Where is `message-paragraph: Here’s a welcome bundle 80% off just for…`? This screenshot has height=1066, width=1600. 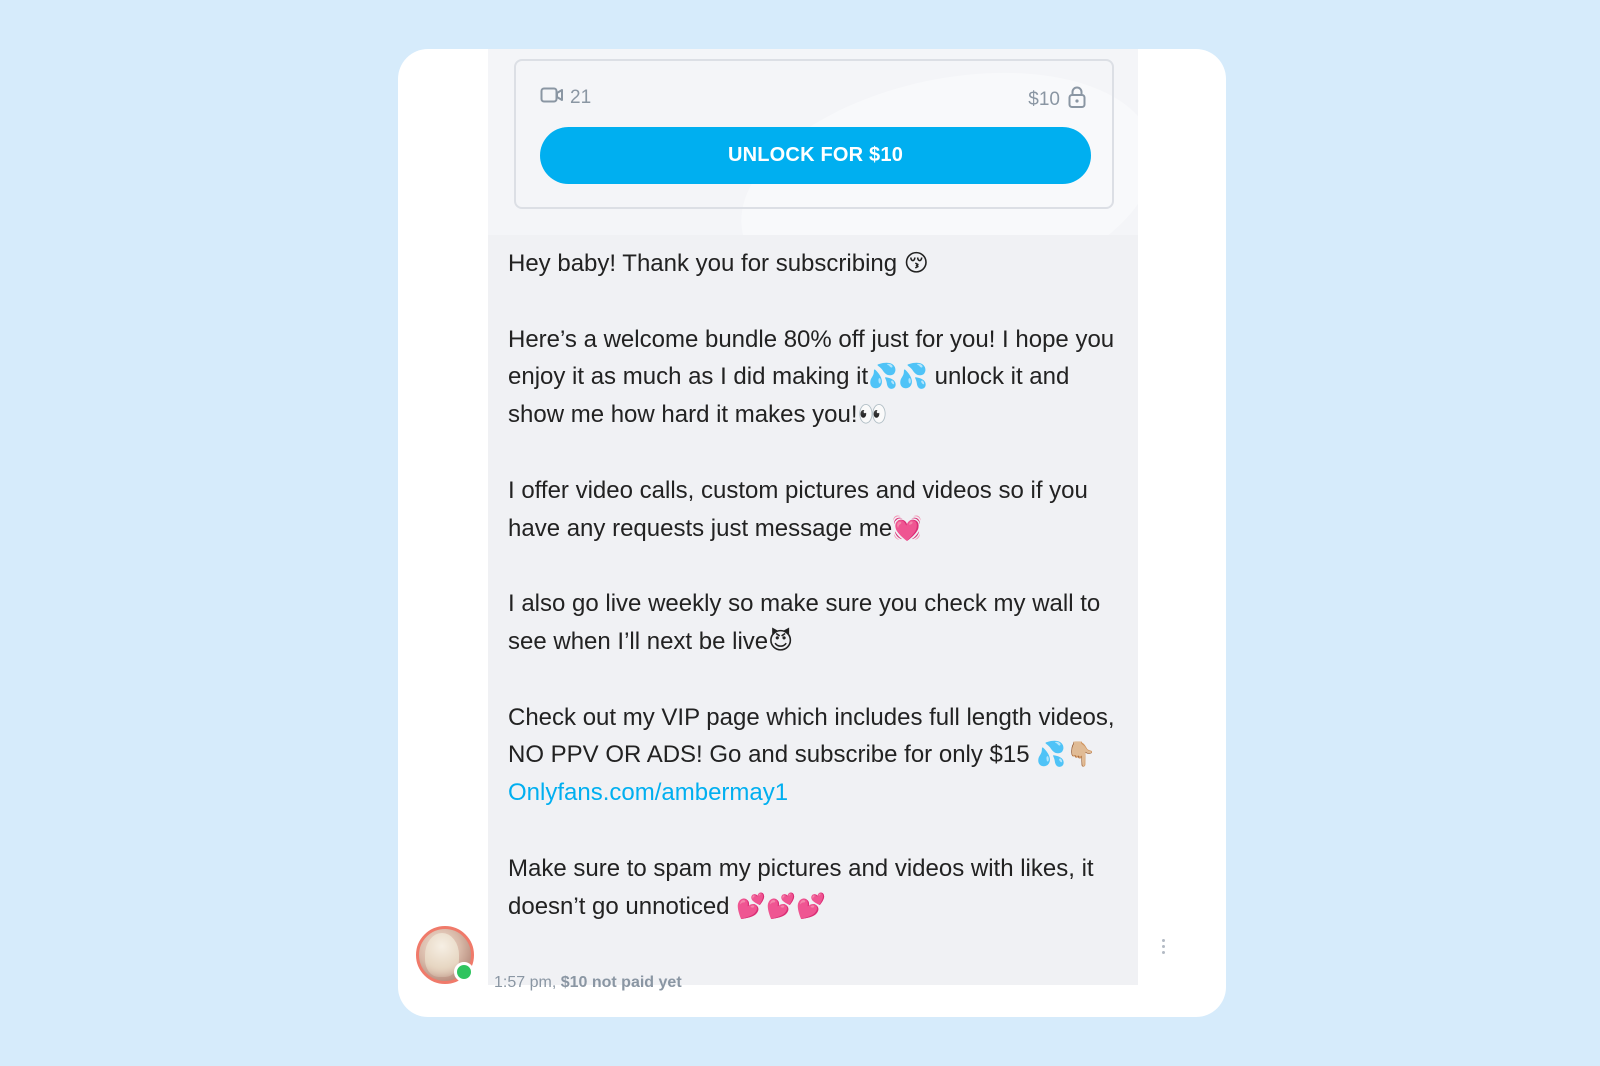 message-paragraph: Here’s a welcome bundle 80% off just for… is located at coordinates (811, 377).